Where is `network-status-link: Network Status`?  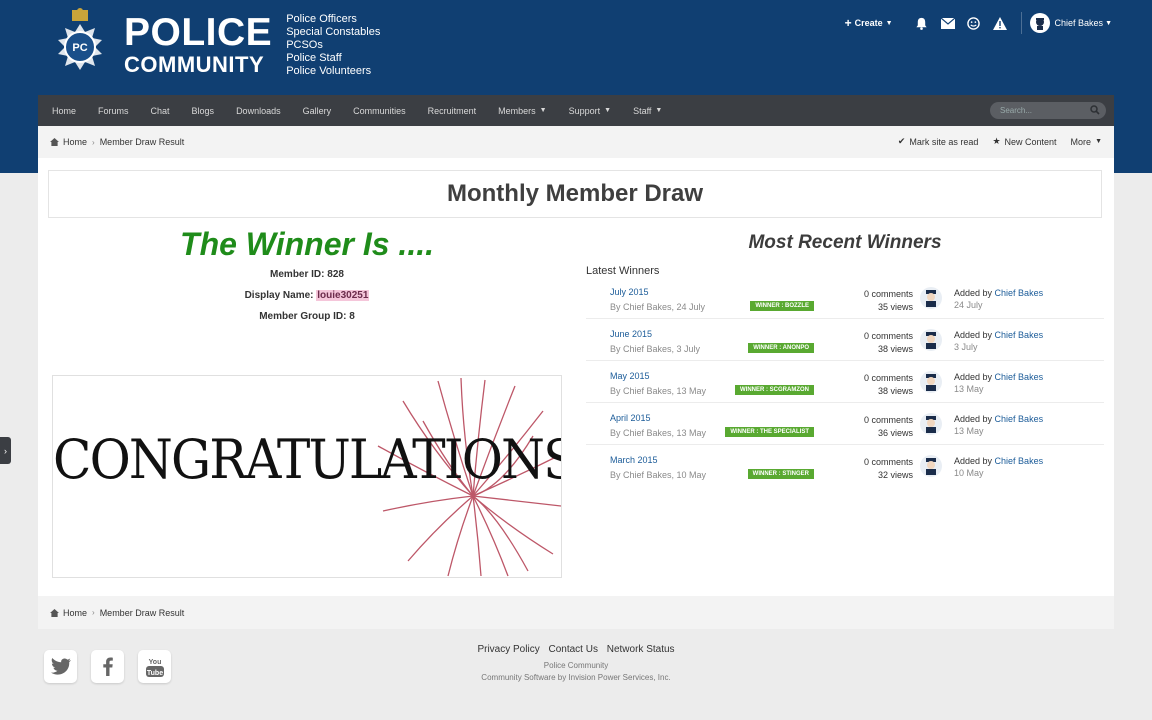 network-status-link: Network Status is located at coordinates (641, 649).